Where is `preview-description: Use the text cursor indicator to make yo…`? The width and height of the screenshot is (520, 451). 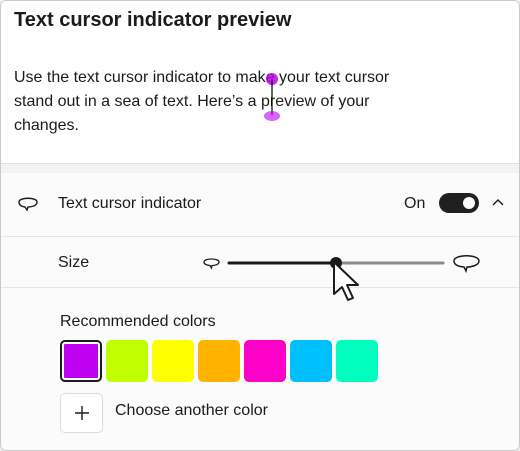 preview-description: Use the text cursor indicator to make yo… is located at coordinates (224, 102).